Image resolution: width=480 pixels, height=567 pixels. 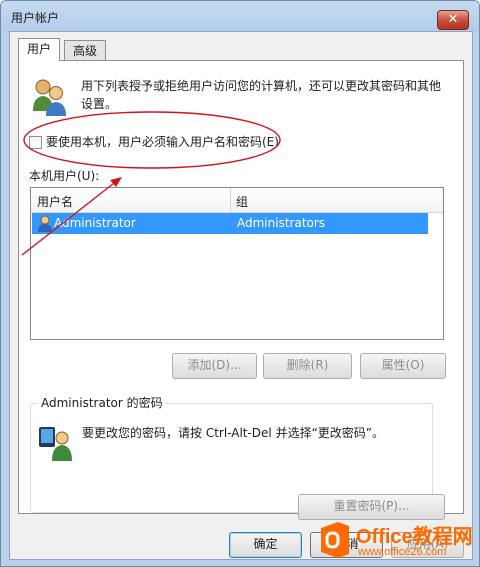 I want to click on tab-users: 用户, so click(x=39, y=49).